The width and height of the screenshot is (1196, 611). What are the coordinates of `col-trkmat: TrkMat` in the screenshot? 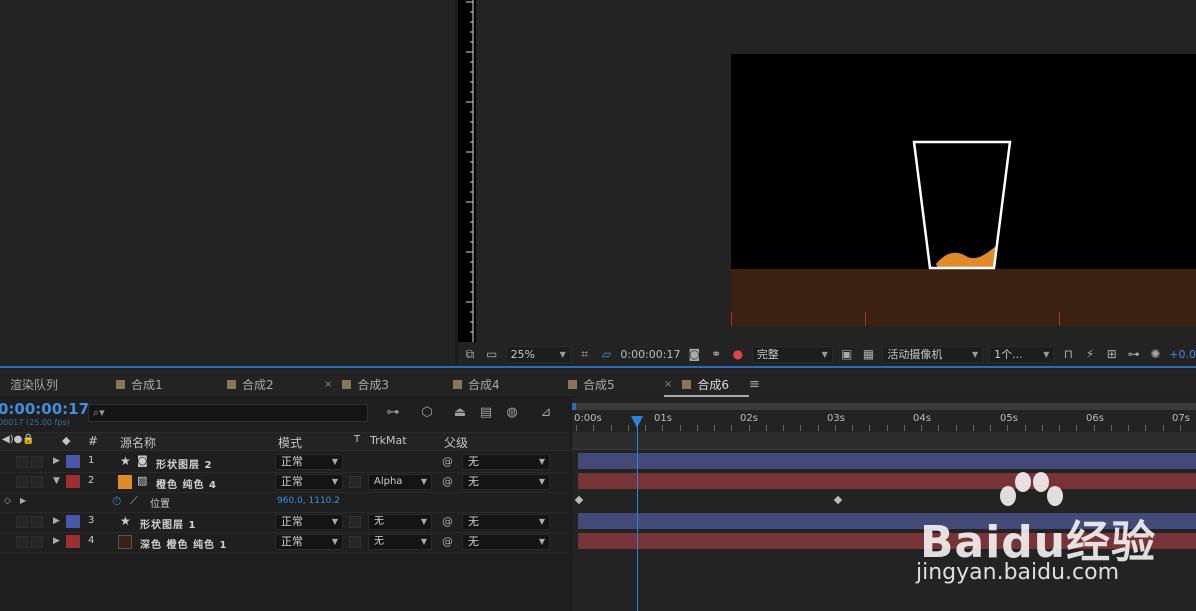 It's located at (388, 440).